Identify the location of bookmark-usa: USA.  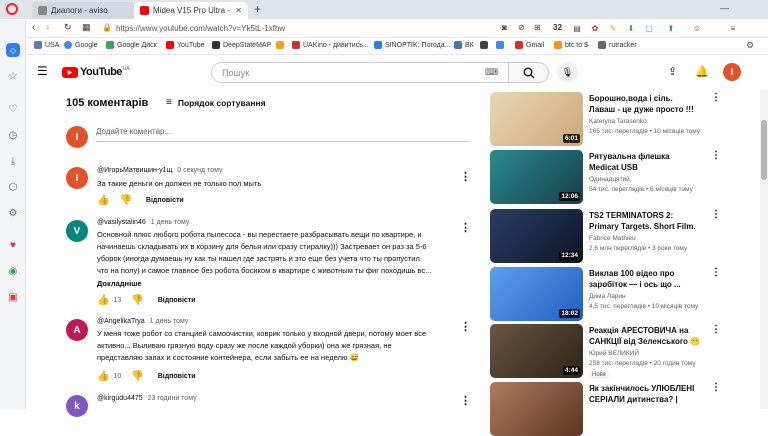
(46, 45).